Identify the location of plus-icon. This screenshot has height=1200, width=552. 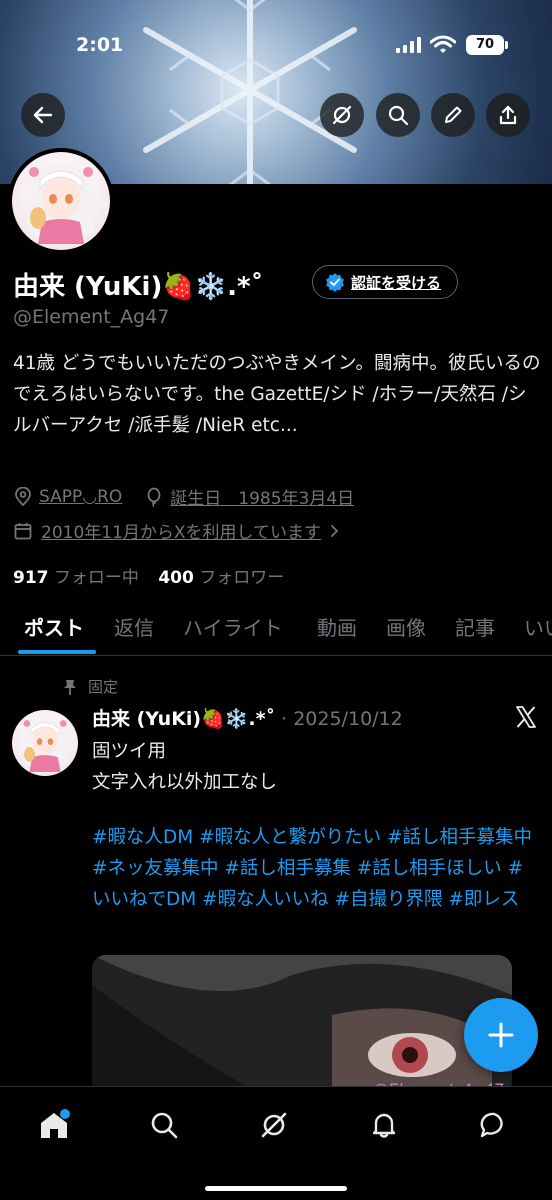
(501, 1035).